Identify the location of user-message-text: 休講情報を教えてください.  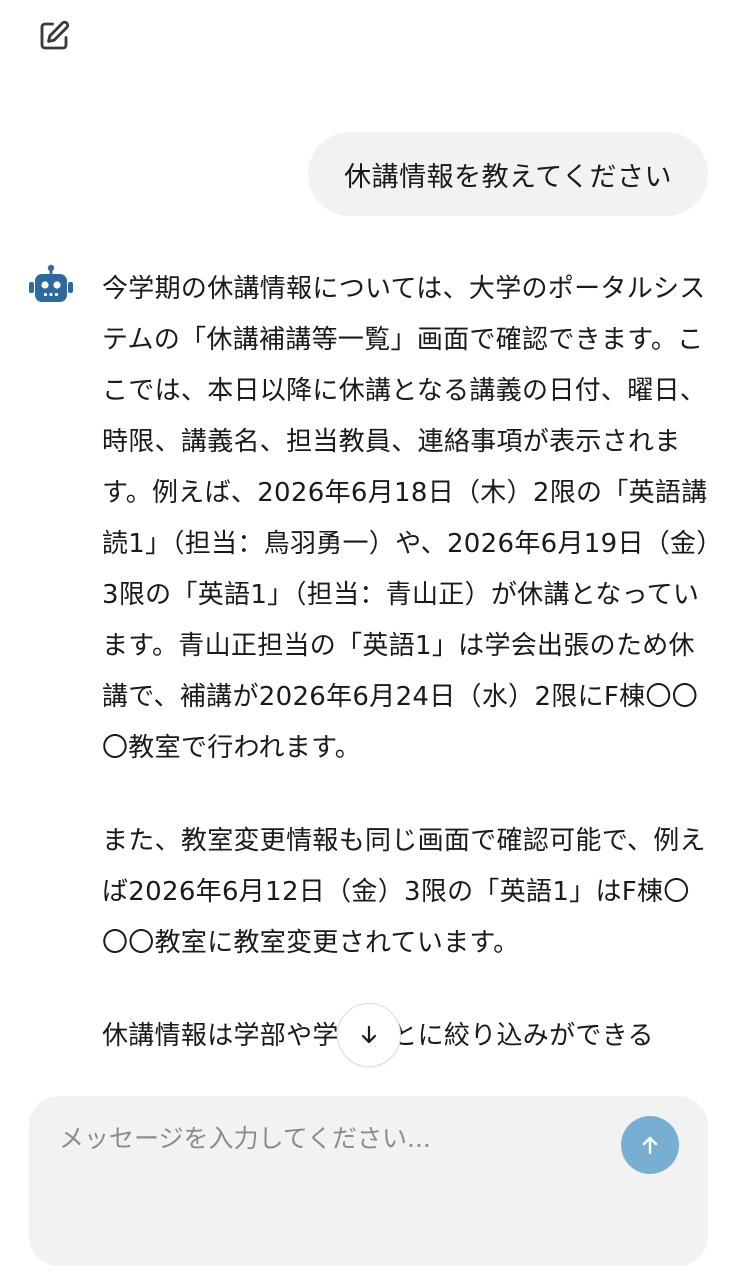
(508, 177).